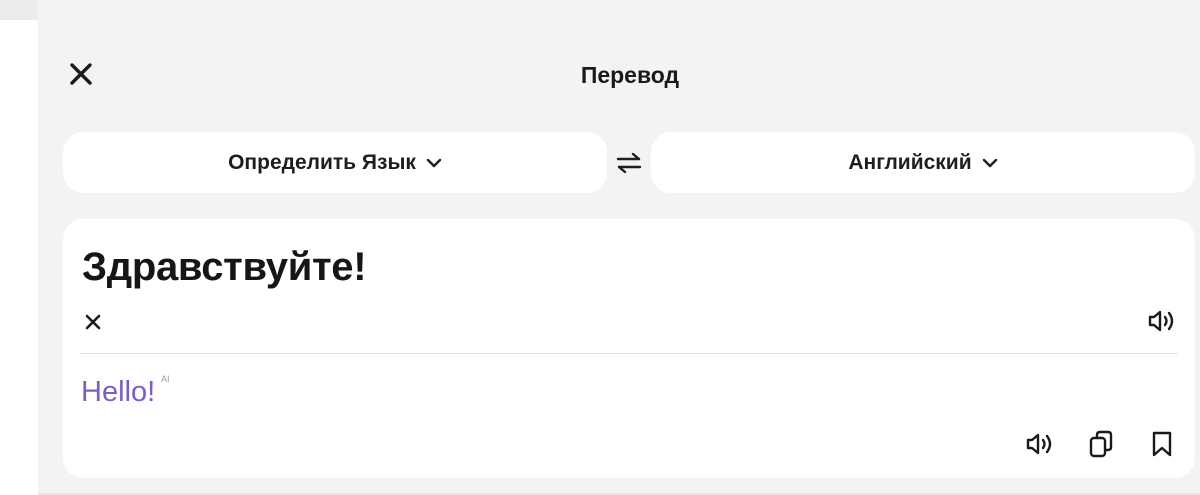 The width and height of the screenshot is (1200, 495). I want to click on target-language-selector: Английский, so click(923, 162).